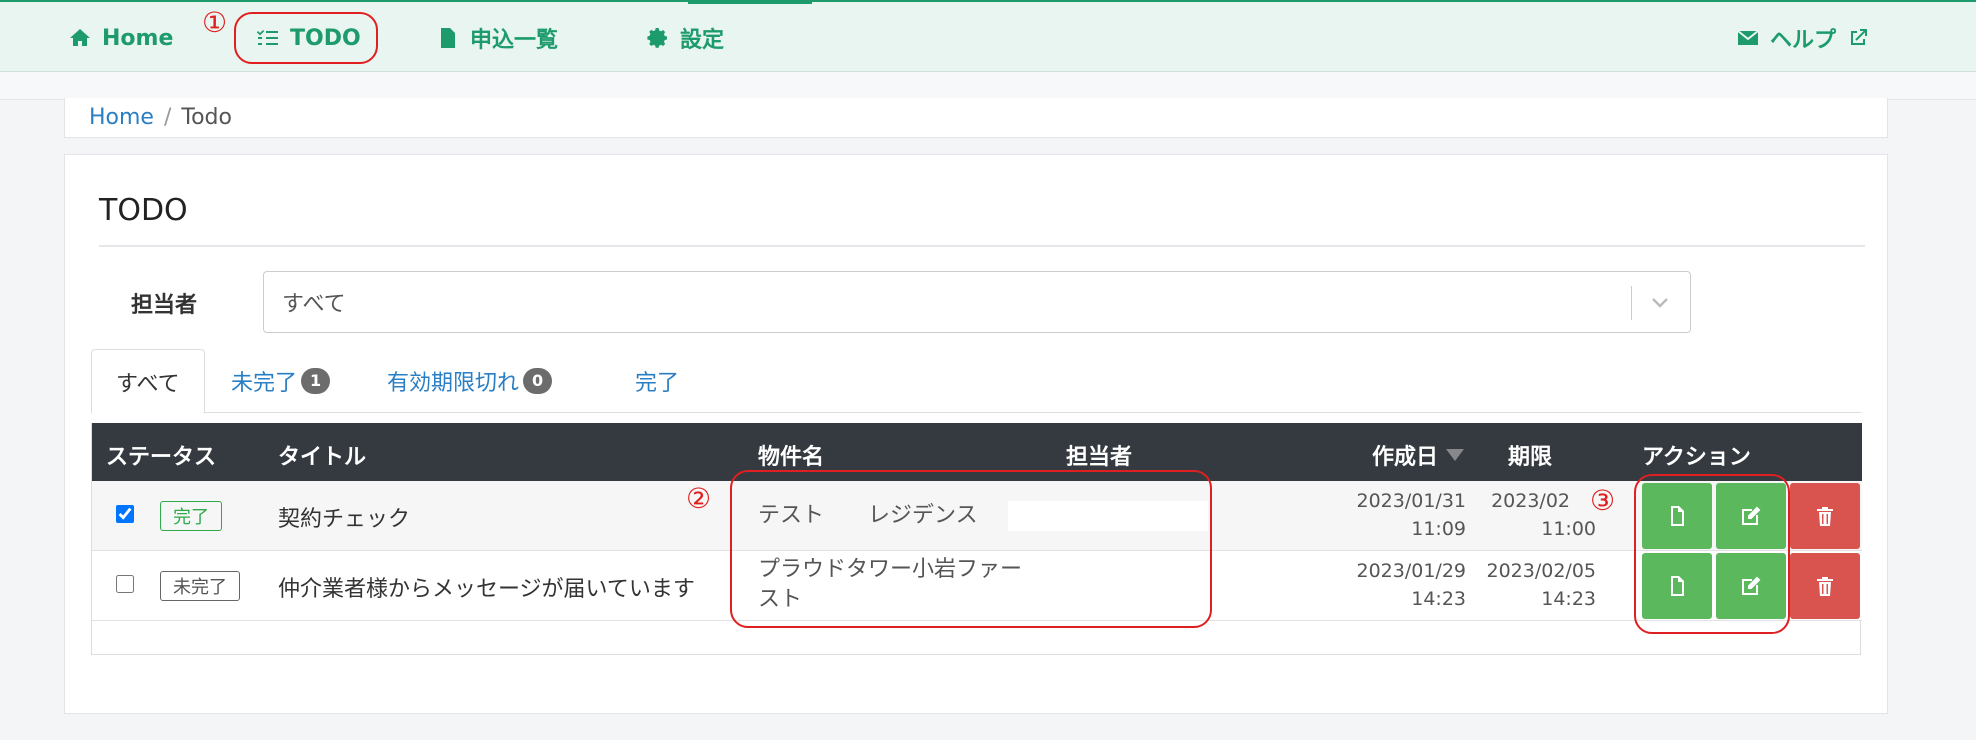 The image size is (1976, 740). I want to click on header-status: ステータス, so click(161, 457).